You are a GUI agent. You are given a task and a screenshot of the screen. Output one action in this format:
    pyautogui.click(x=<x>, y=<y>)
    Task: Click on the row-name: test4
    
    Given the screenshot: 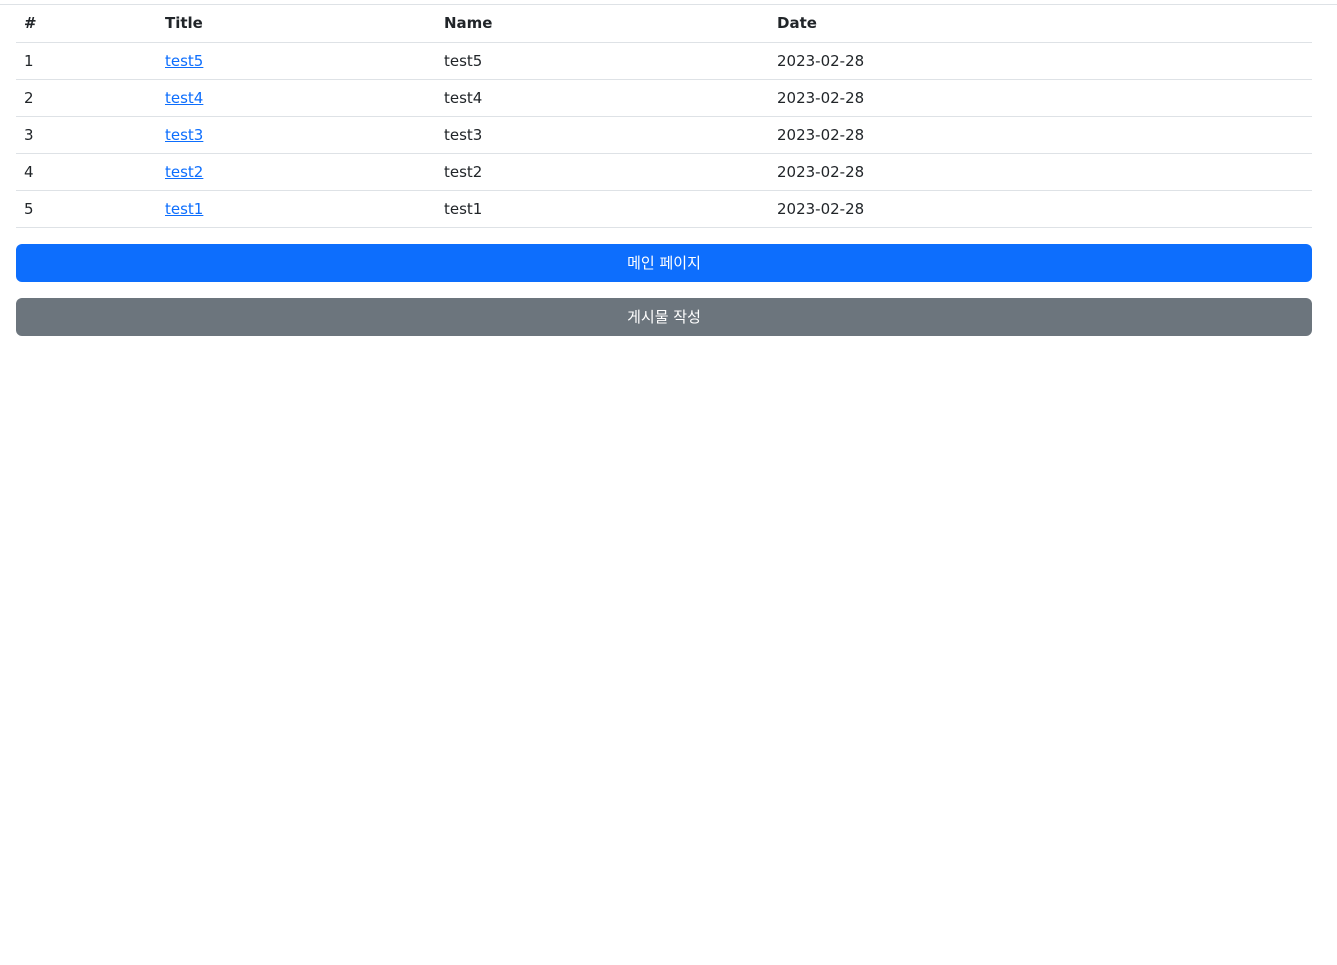 What is the action you would take?
    pyautogui.click(x=602, y=98)
    